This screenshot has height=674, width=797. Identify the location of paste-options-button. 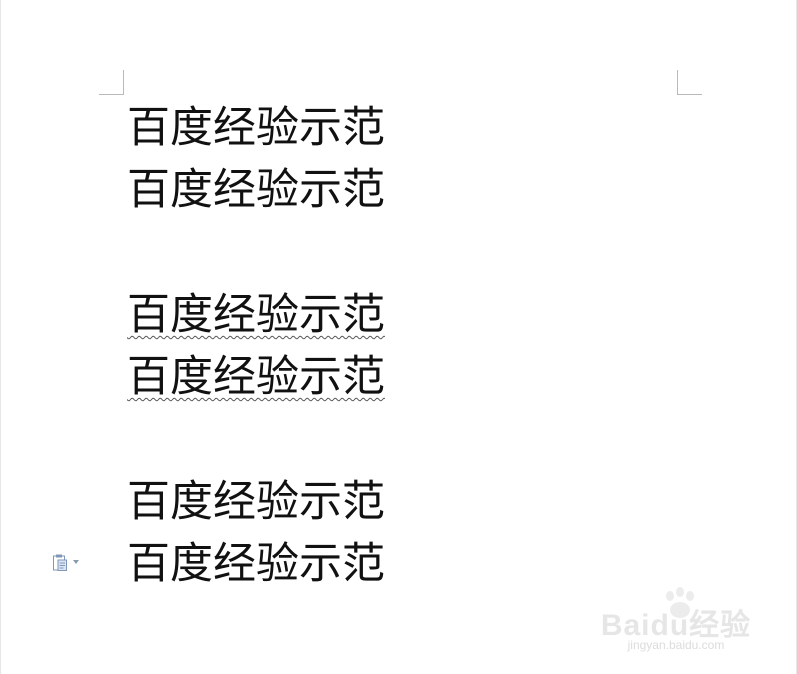
(71, 562).